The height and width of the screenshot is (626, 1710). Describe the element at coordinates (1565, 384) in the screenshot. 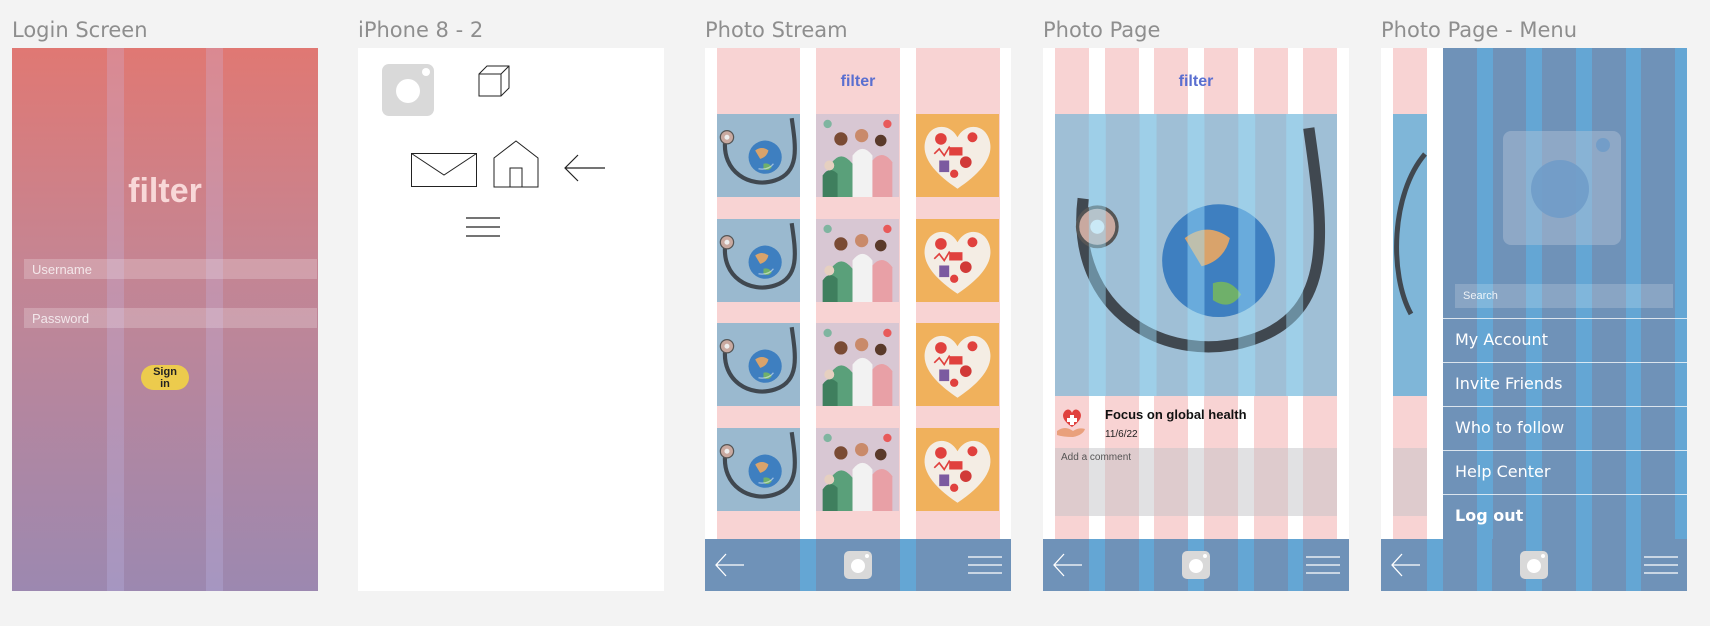

I see `menu-item-invite-friends: Invite Friends` at that location.